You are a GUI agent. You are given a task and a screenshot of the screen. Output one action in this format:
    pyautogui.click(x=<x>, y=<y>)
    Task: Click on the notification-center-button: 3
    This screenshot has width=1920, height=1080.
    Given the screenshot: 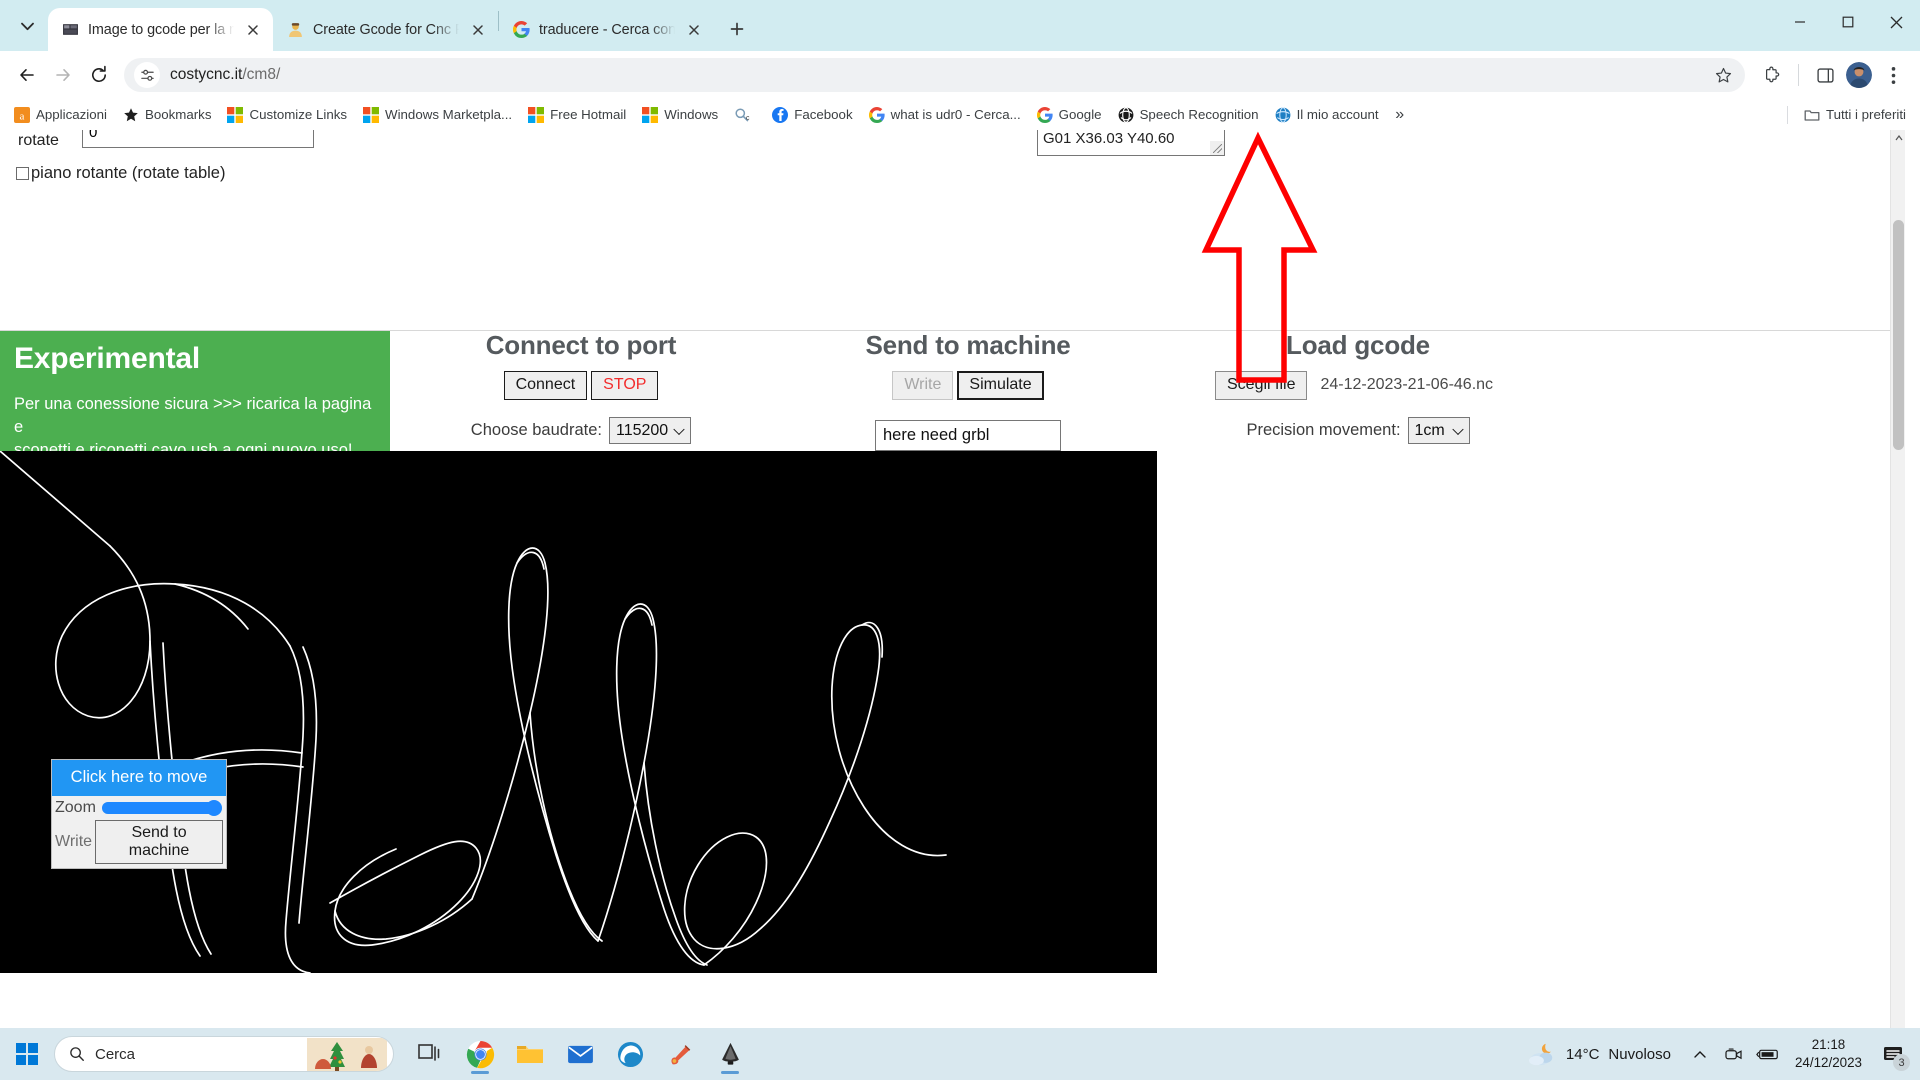 What is the action you would take?
    pyautogui.click(x=1893, y=1054)
    